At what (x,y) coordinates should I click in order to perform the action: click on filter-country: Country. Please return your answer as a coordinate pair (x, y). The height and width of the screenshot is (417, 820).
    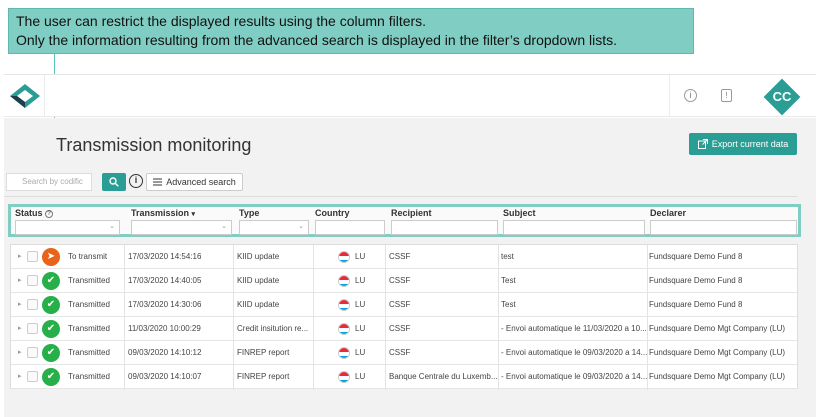
    Looking at the image, I should click on (350, 221).